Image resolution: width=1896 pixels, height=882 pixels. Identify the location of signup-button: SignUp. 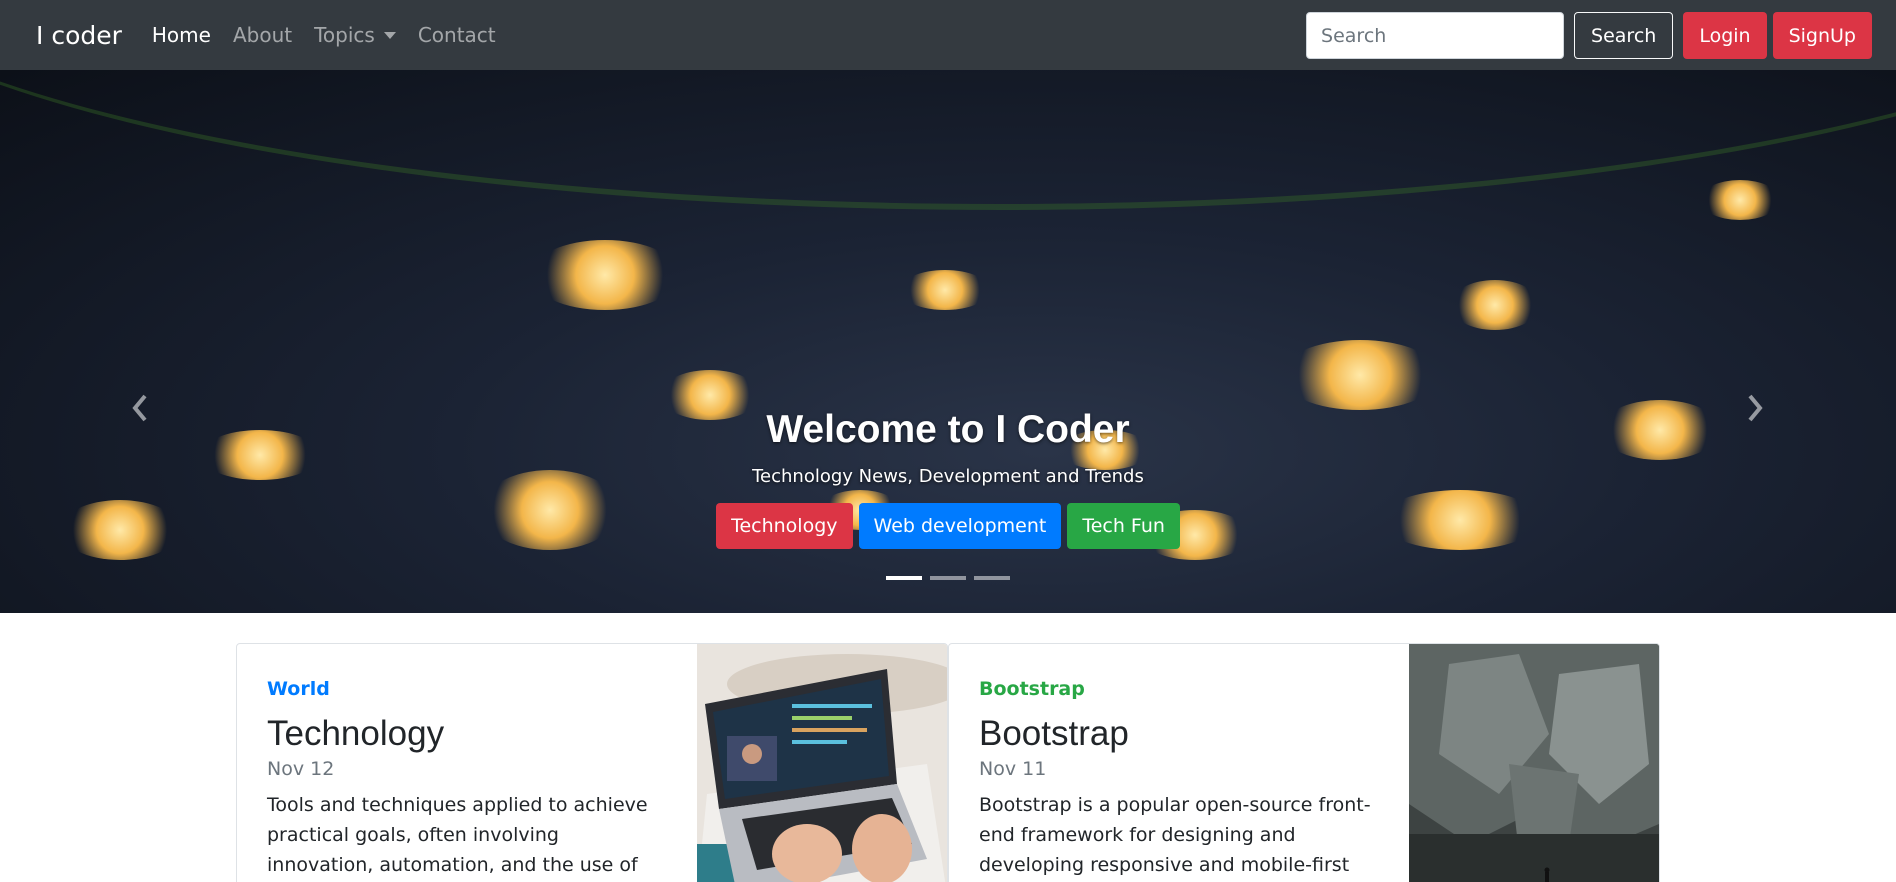
(1822, 35).